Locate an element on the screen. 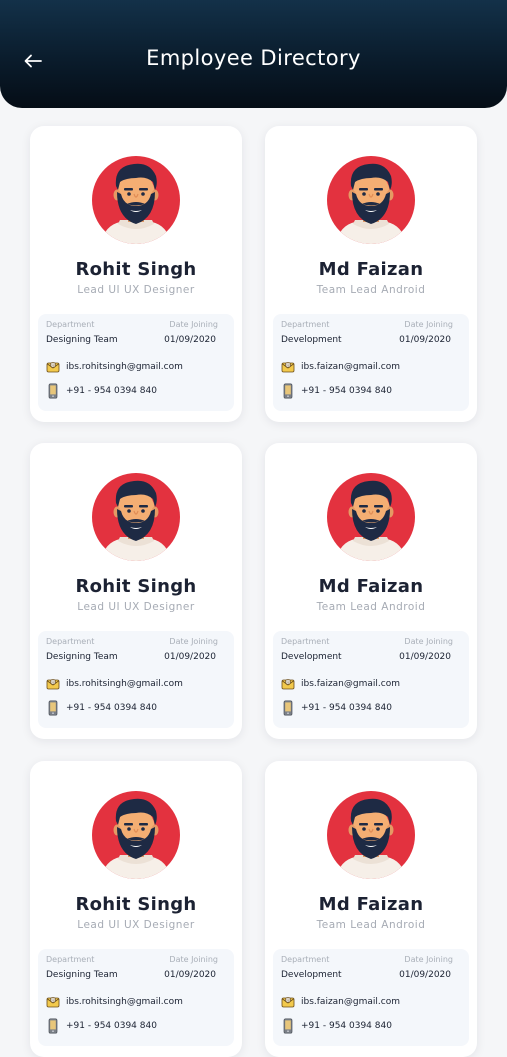 This screenshot has width=507, height=1057. app-header: Employee Directory is located at coordinates (253, 54).